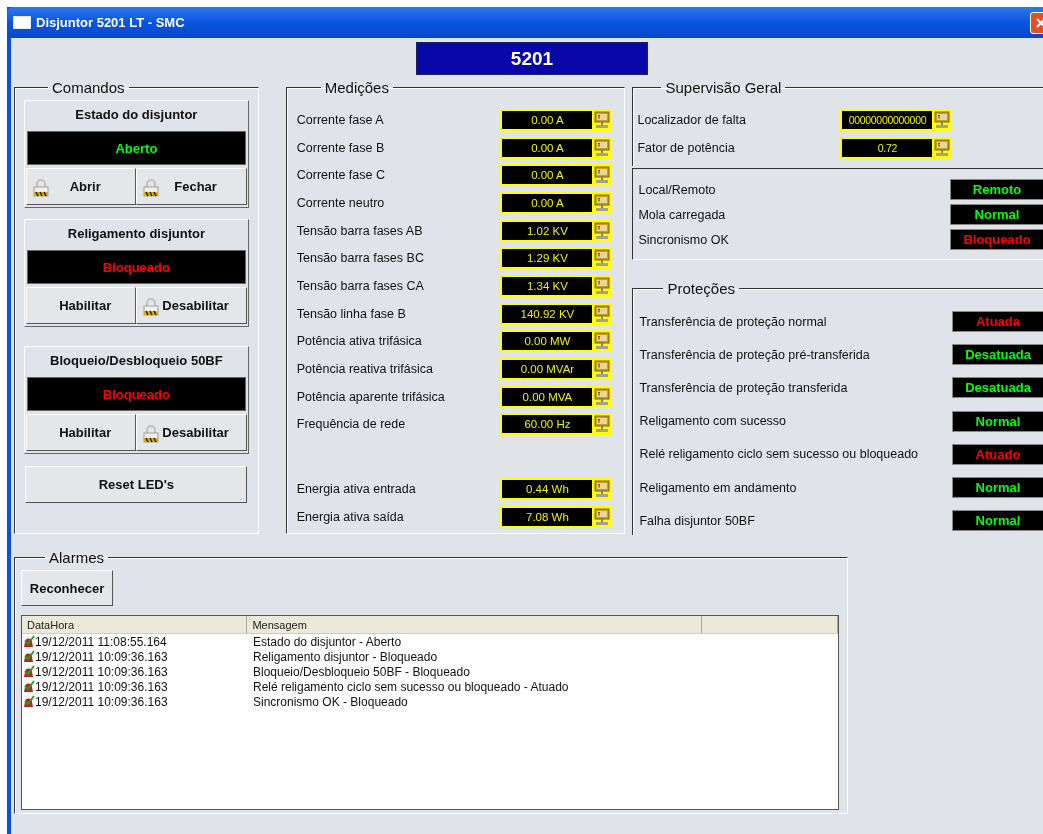  I want to click on measurement-label: Tensão barra fases AB, so click(360, 230).